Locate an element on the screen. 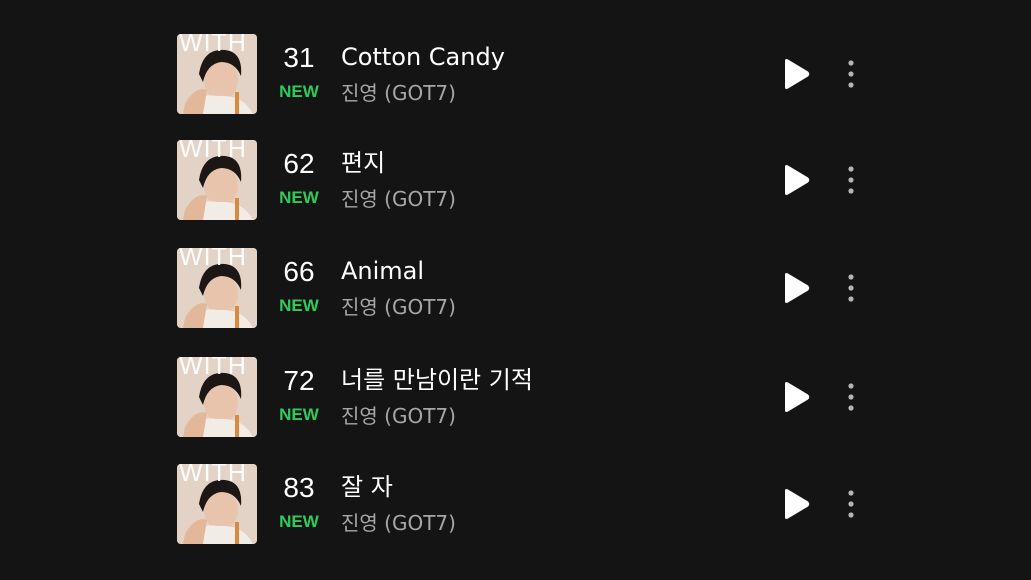  track-row: WITH 72 NEW 너를 만남이란 기적 진영 (GOT7) is located at coordinates (515, 398).